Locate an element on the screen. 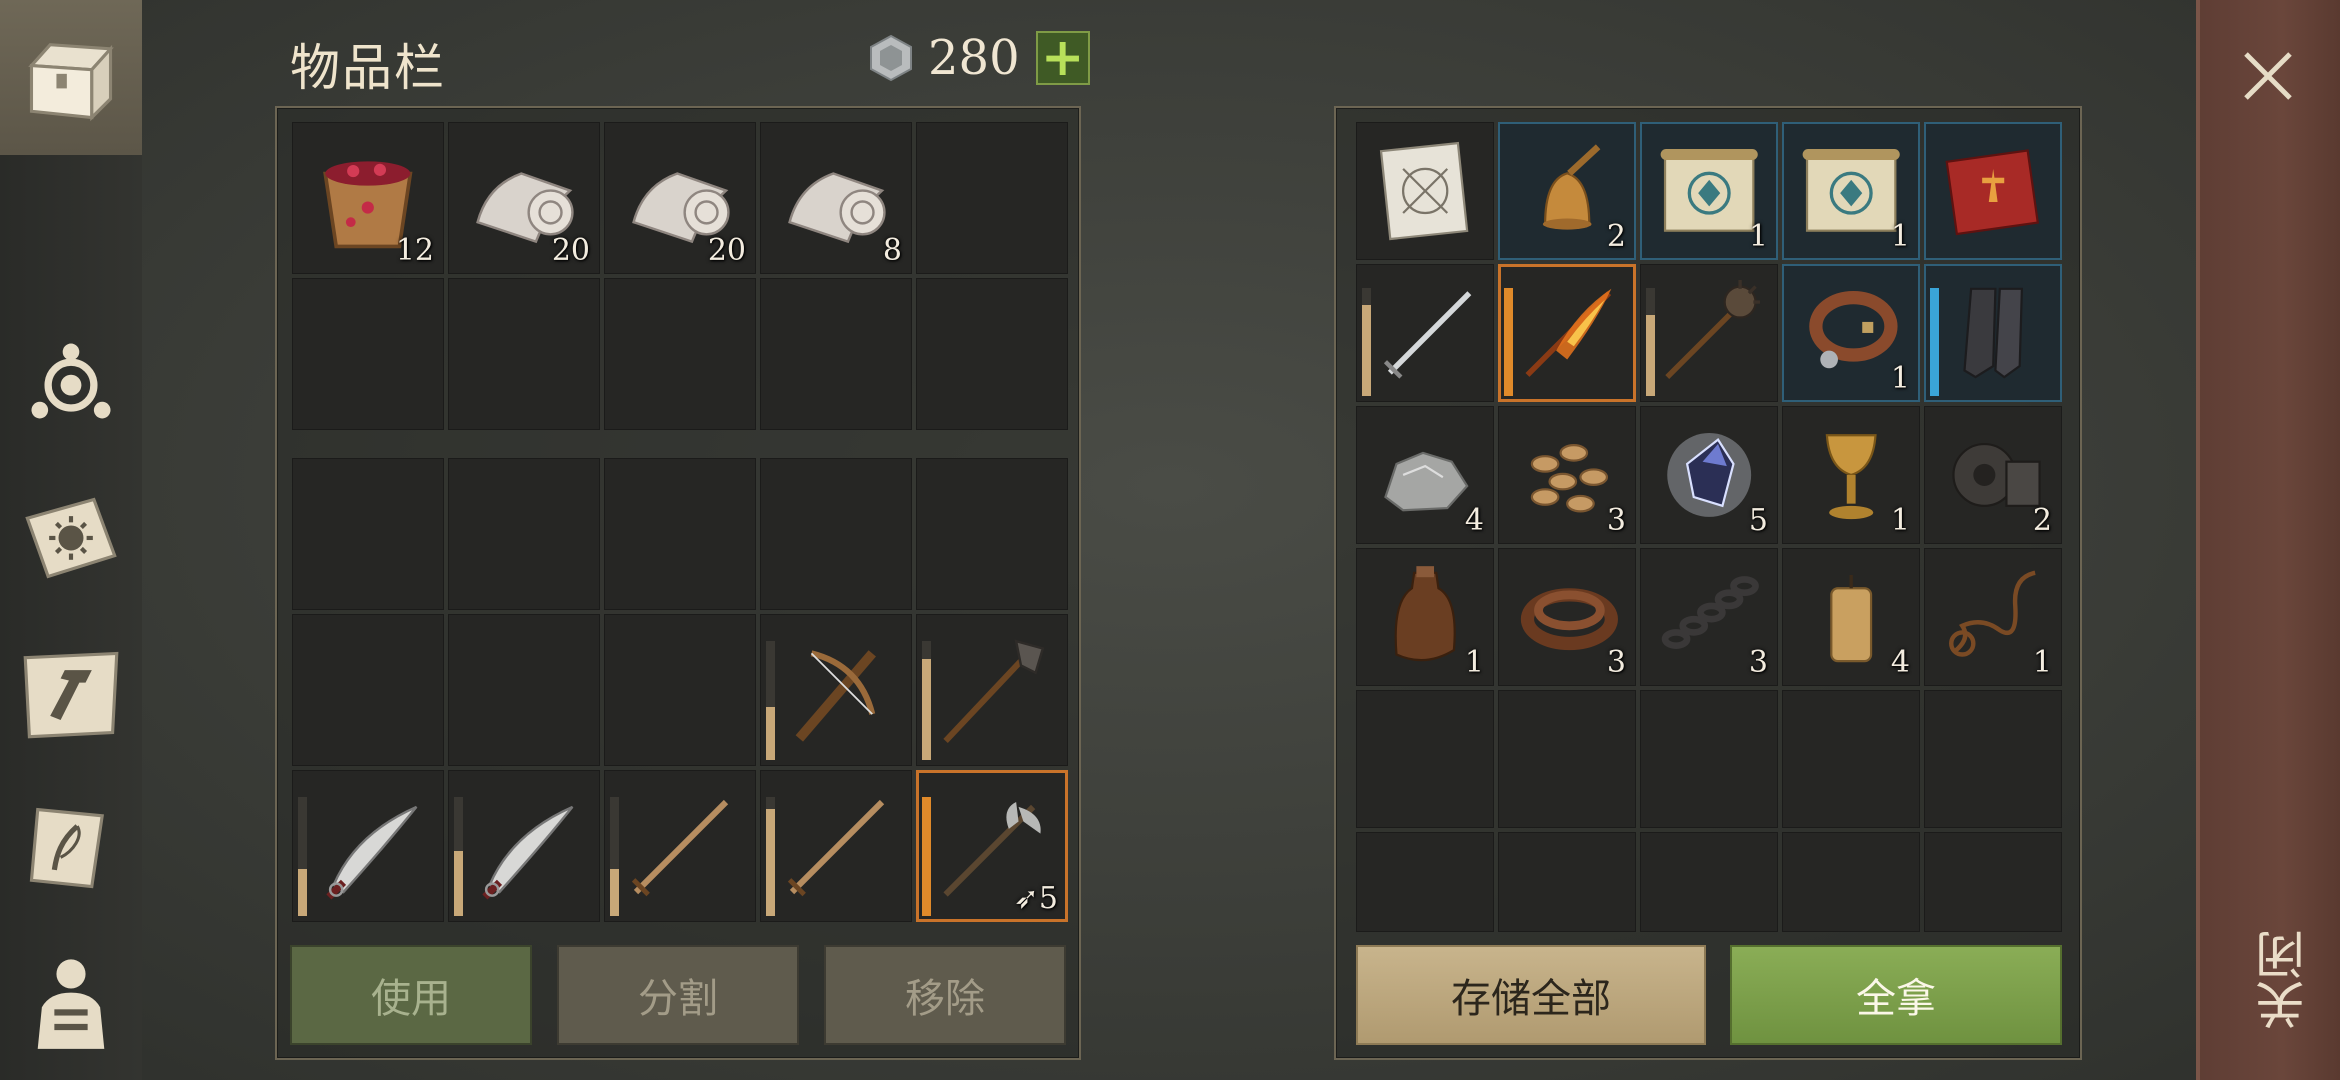 Image resolution: width=2340 pixels, height=1080 pixels. inventory-slot: 8 is located at coordinates (836, 198).